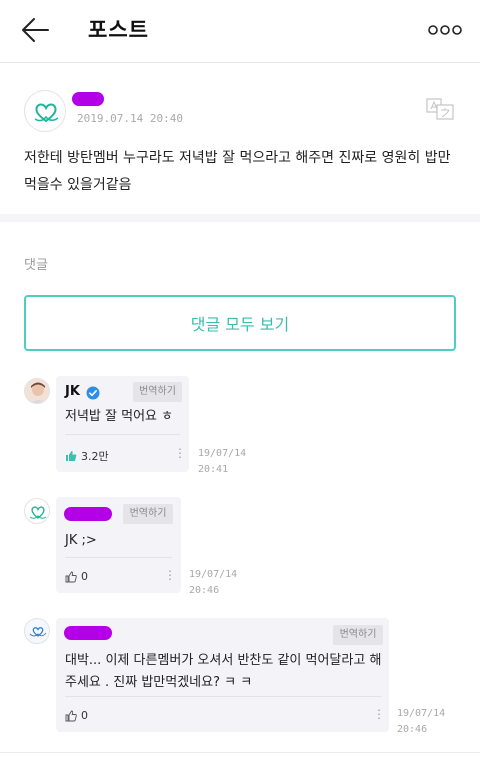  Describe the element at coordinates (36, 265) in the screenshot. I see `comments-section-label: 댓글` at that location.